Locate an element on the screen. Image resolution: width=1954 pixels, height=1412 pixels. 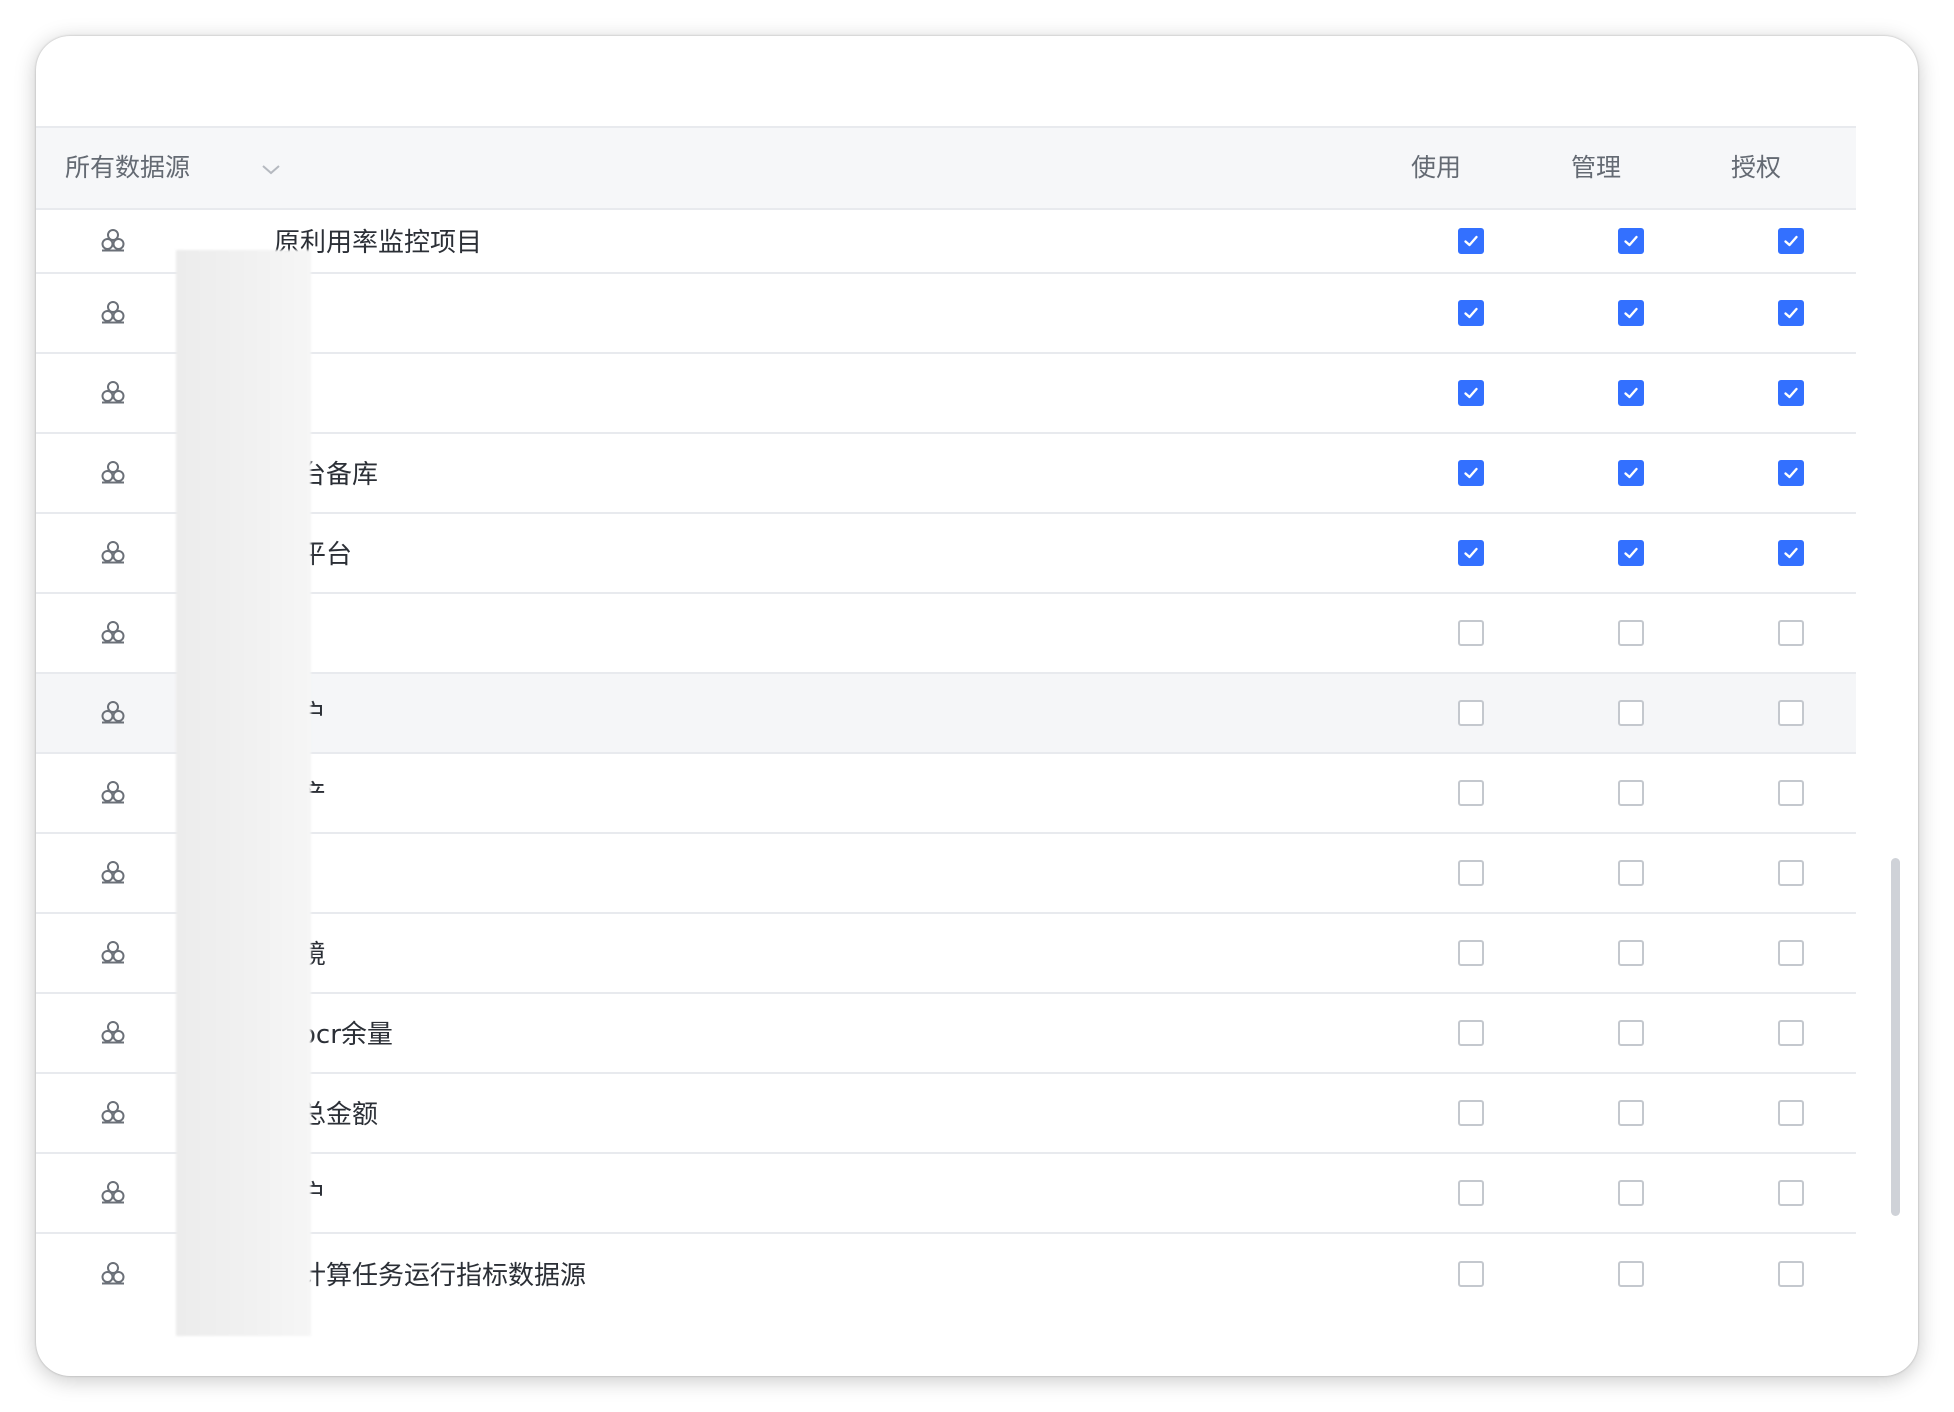
table-header: 所有数据源 使用 管理 授权 is located at coordinates (946, 168).